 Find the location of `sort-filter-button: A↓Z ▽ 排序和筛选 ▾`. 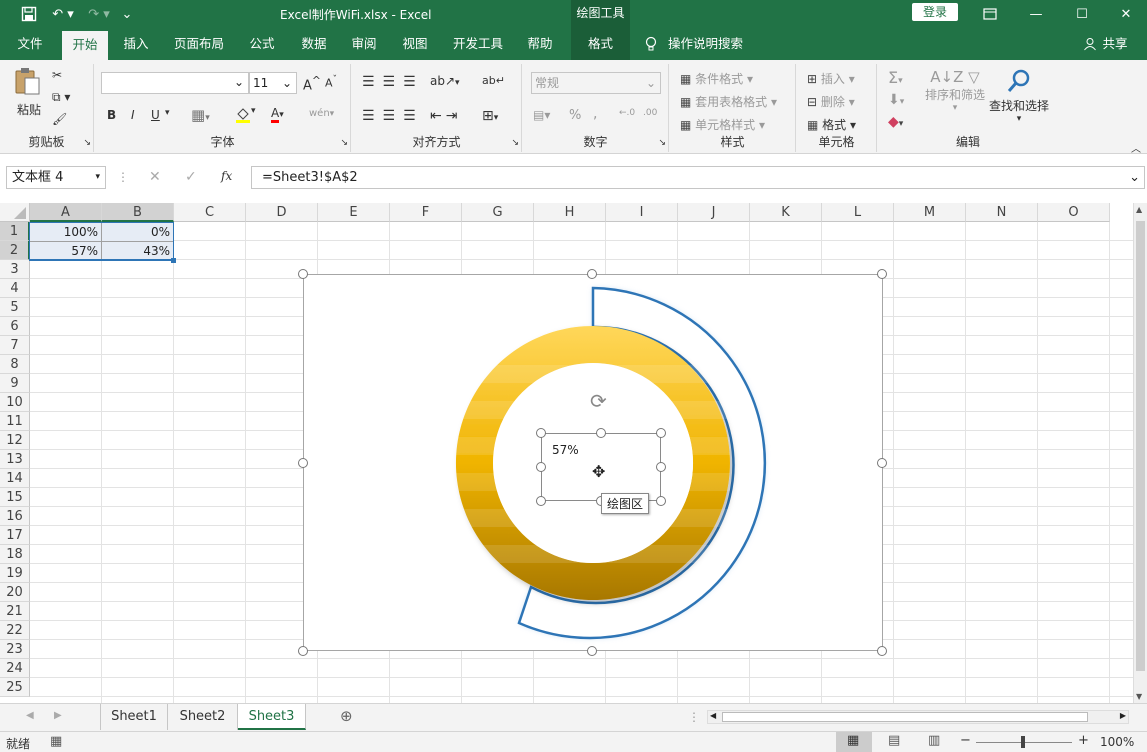

sort-filter-button: A↓Z ▽ 排序和筛选 ▾ is located at coordinates (955, 90).